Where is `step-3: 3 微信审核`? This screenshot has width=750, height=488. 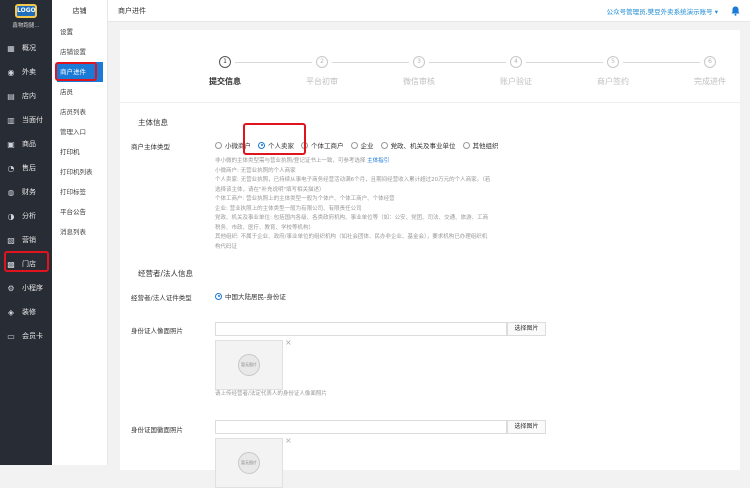
step-3: 3 微信审核 is located at coordinates (419, 71).